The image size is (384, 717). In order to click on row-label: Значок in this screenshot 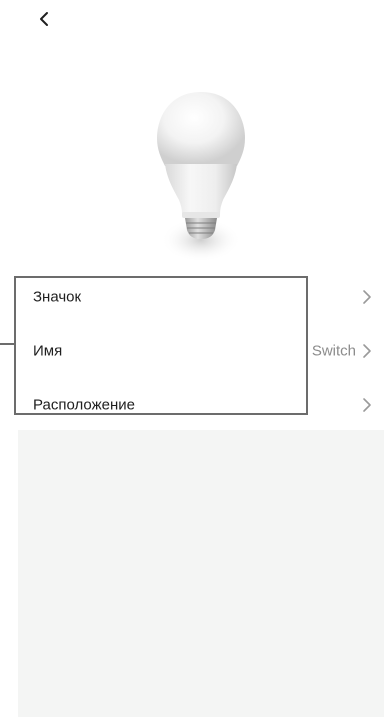, I will do `click(57, 297)`.